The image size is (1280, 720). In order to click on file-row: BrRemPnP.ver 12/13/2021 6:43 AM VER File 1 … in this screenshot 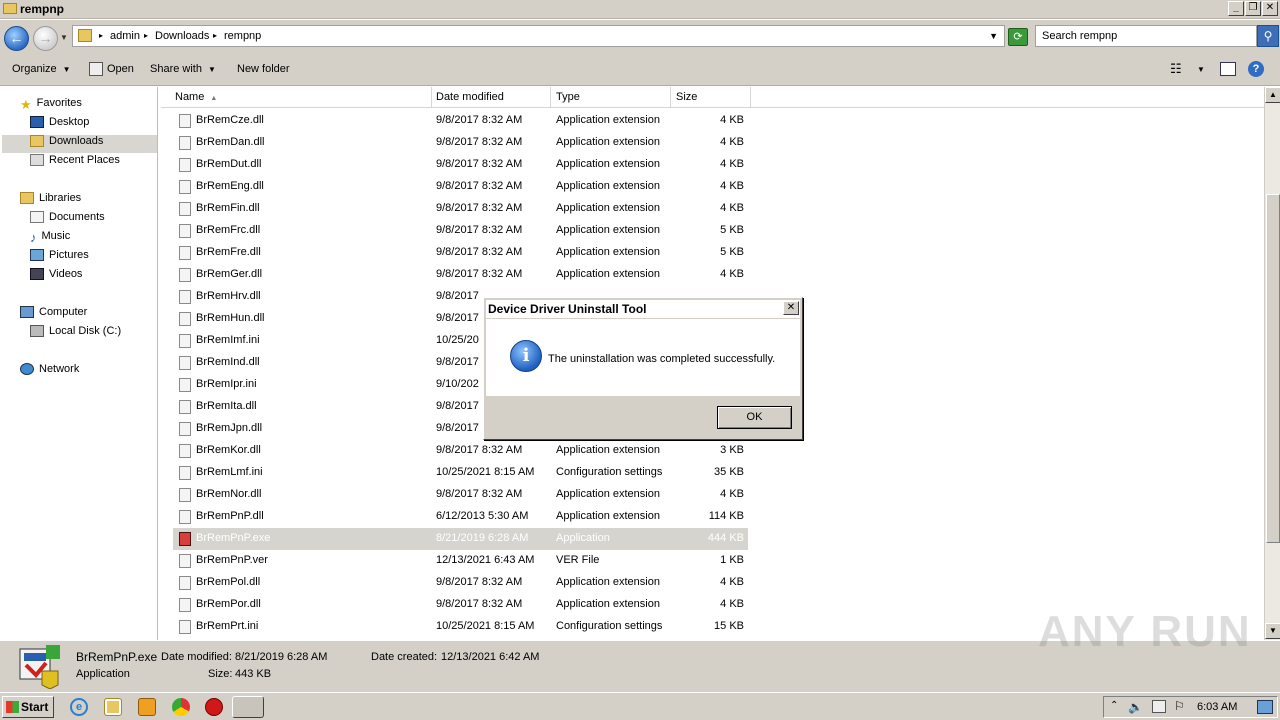, I will do `click(460, 561)`.